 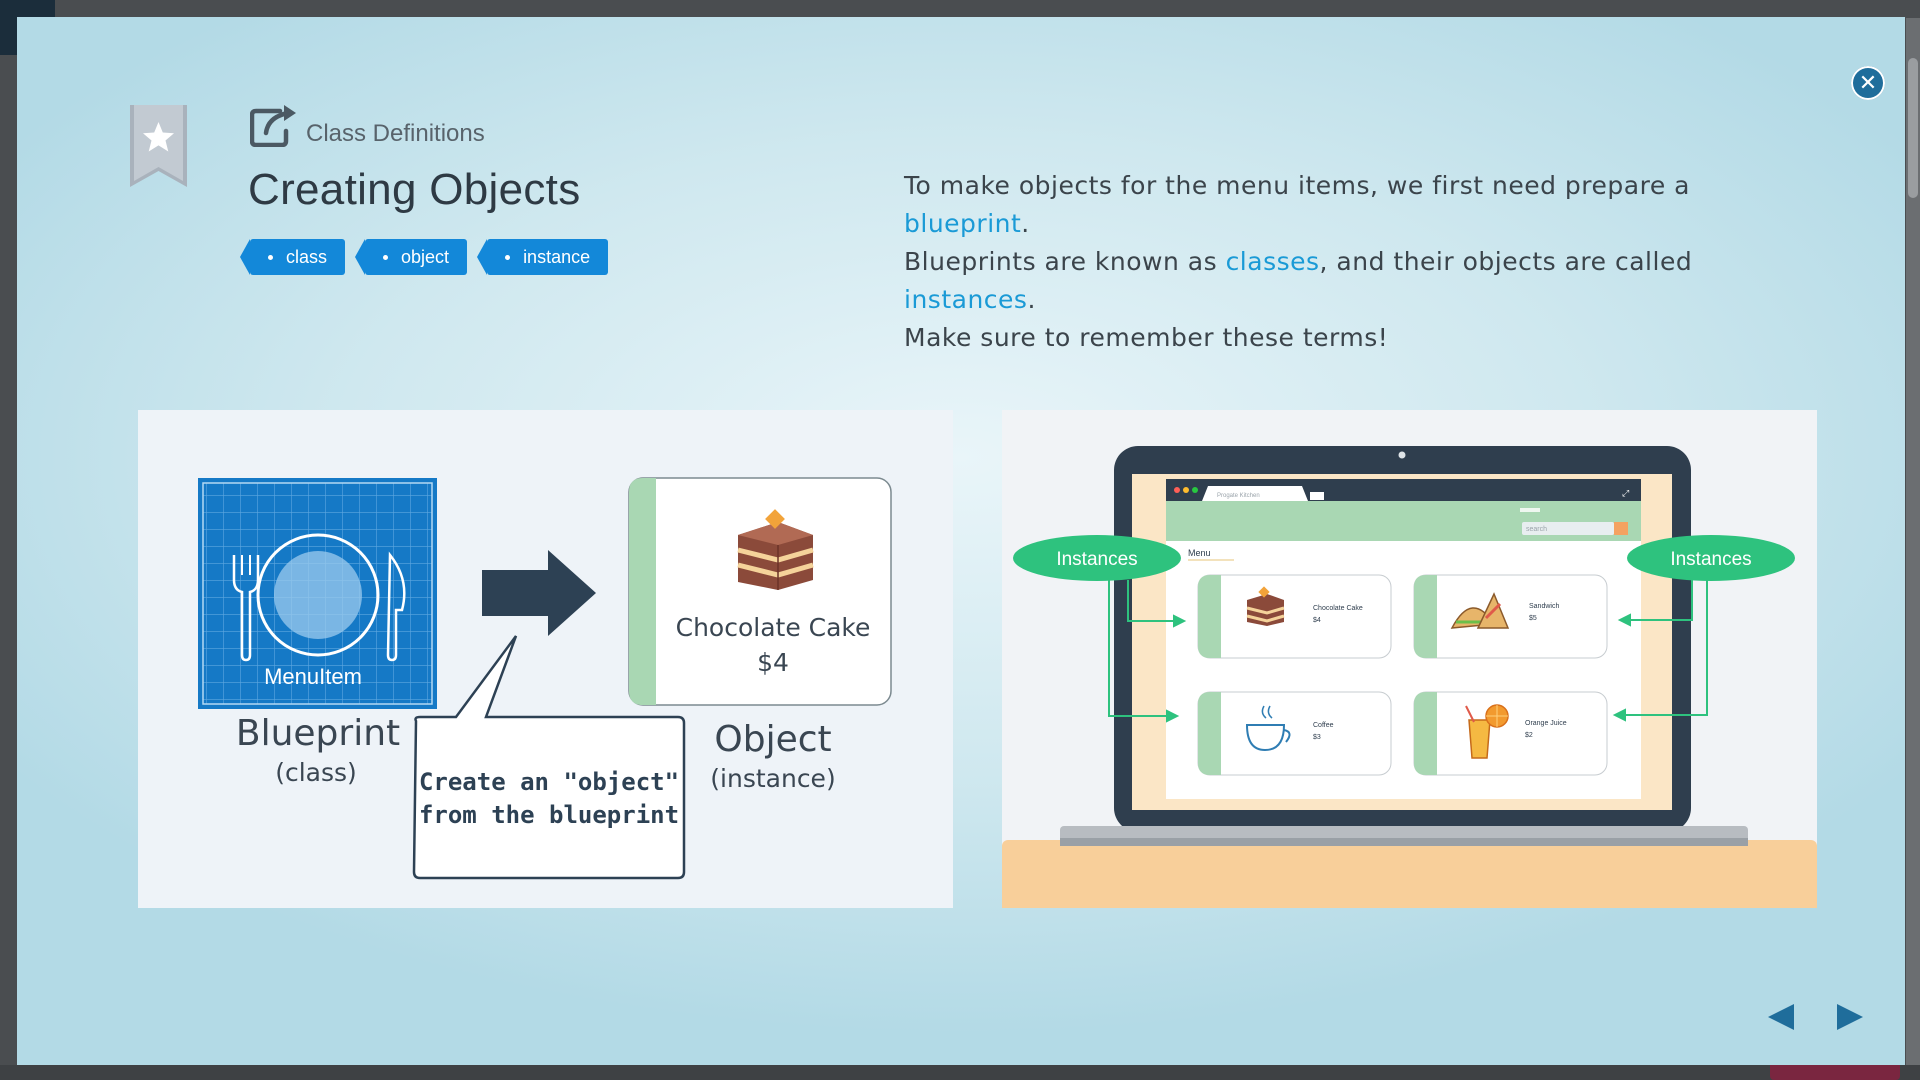 What do you see at coordinates (1402, 455) in the screenshot?
I see `laptop-camera` at bounding box center [1402, 455].